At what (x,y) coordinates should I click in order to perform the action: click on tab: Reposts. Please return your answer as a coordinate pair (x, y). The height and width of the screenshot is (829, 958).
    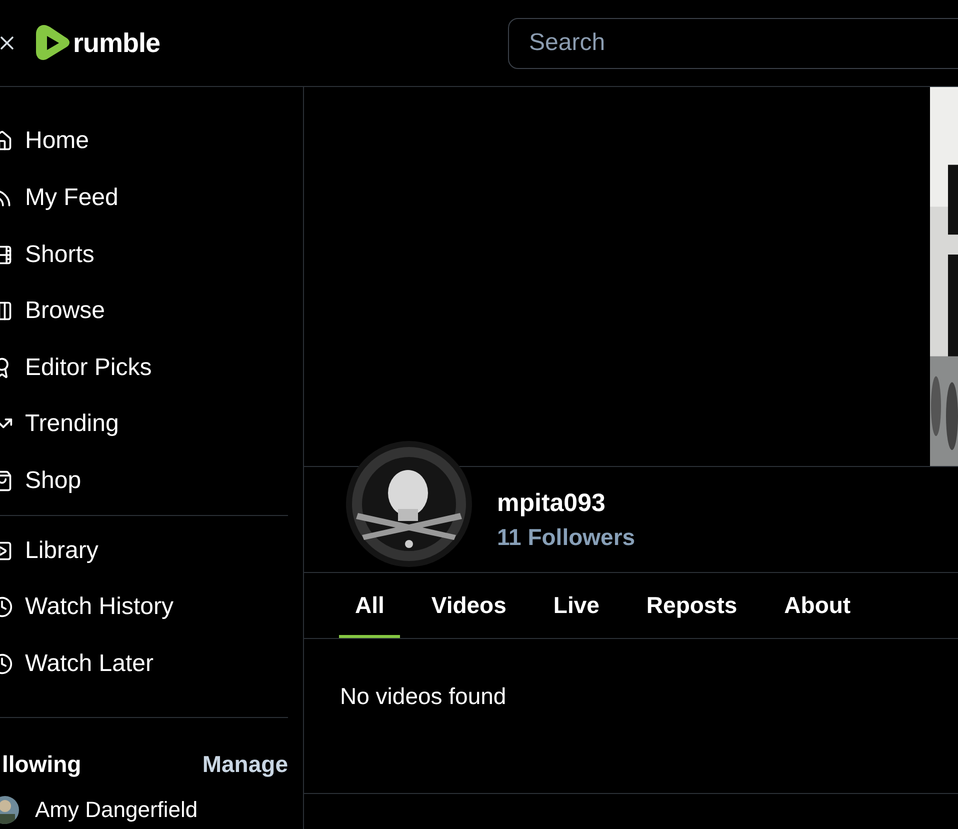
    Looking at the image, I should click on (692, 605).